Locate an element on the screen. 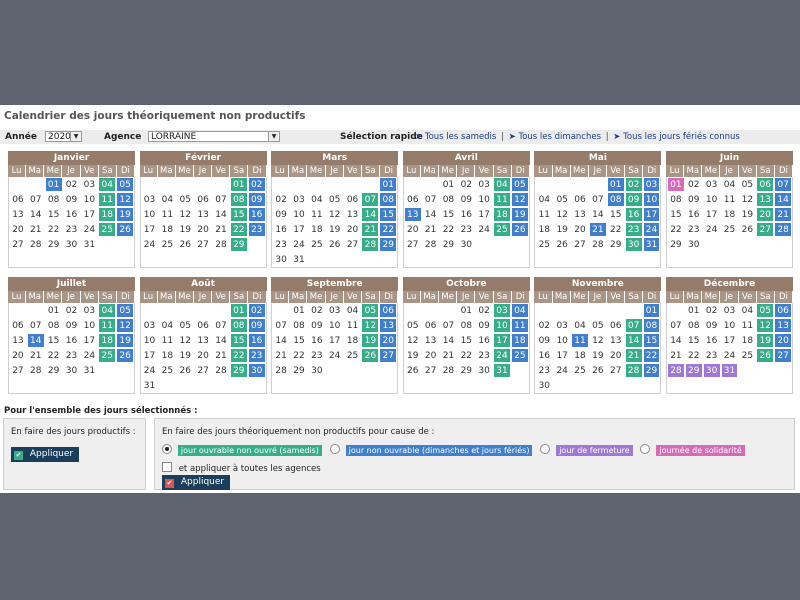  day-cell: 14 is located at coordinates (35, 340).